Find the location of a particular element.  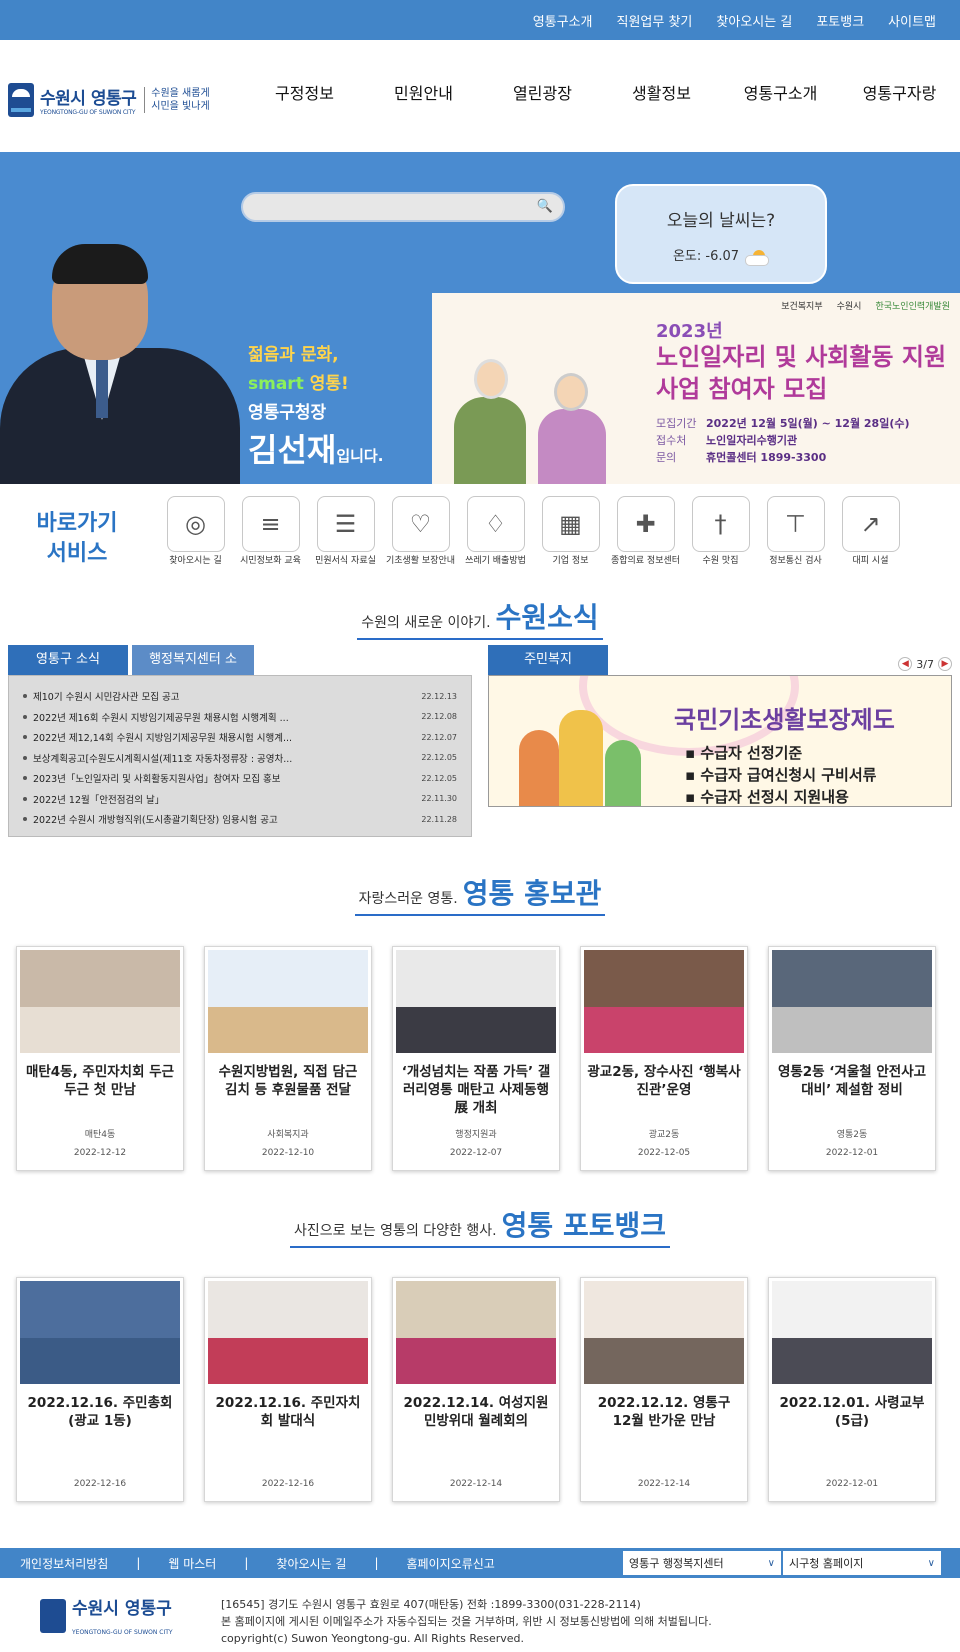

quick-item: ↗ 대피 시설 is located at coordinates (870, 531).